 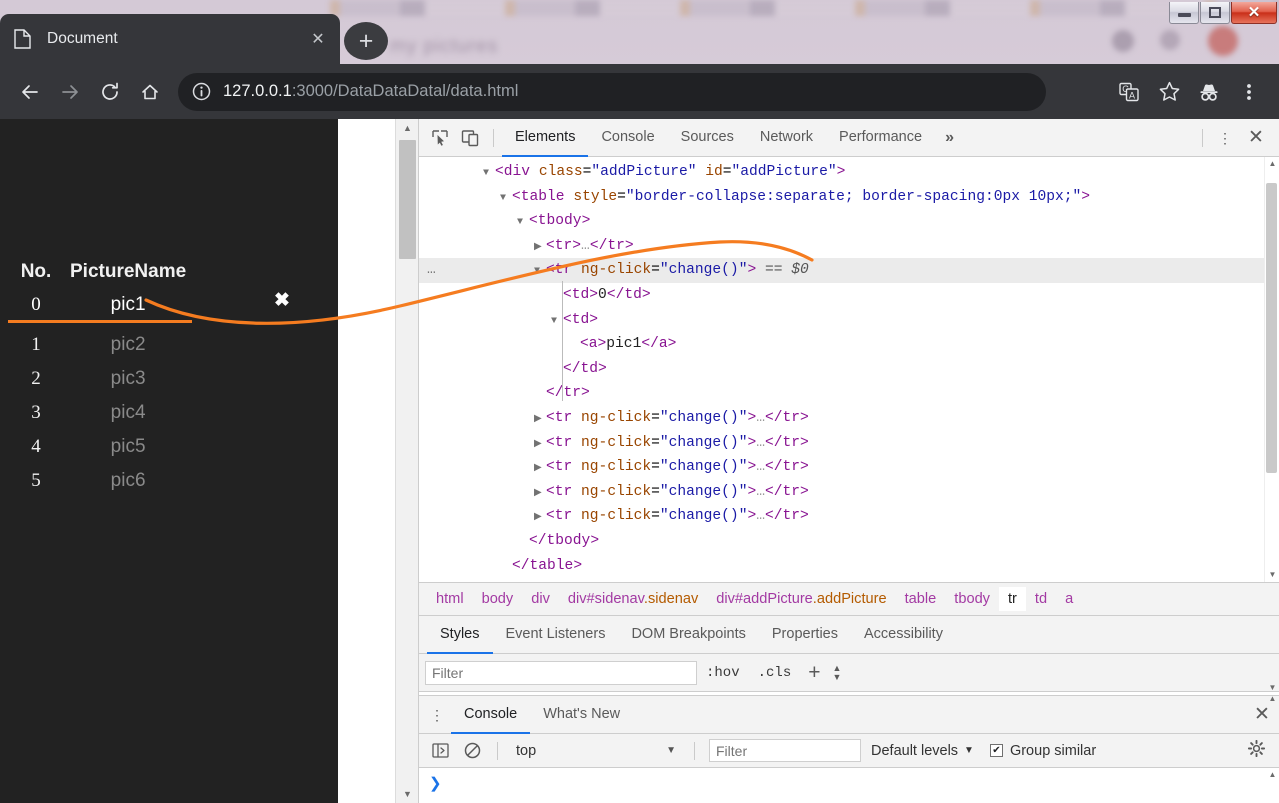 What do you see at coordinates (128, 345) in the screenshot?
I see `row-picture-name: pic2` at bounding box center [128, 345].